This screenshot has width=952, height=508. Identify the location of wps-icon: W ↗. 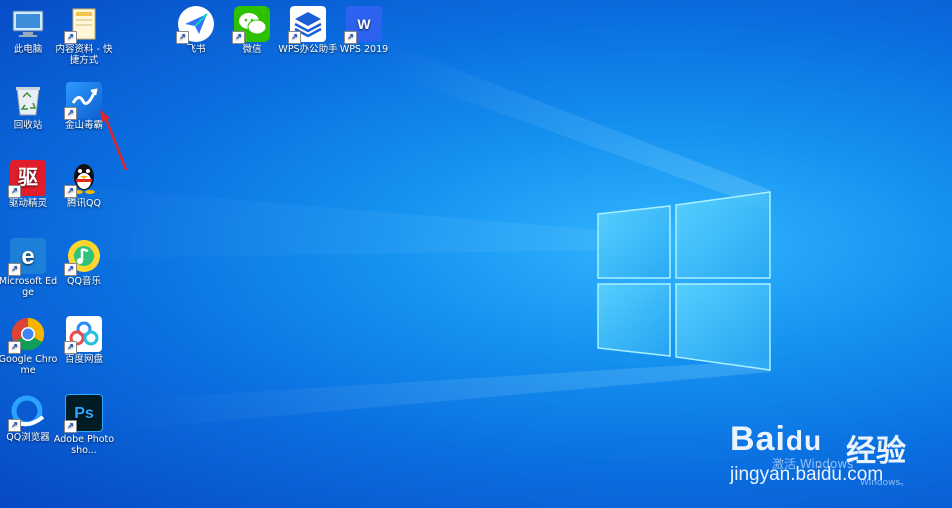
(363, 25).